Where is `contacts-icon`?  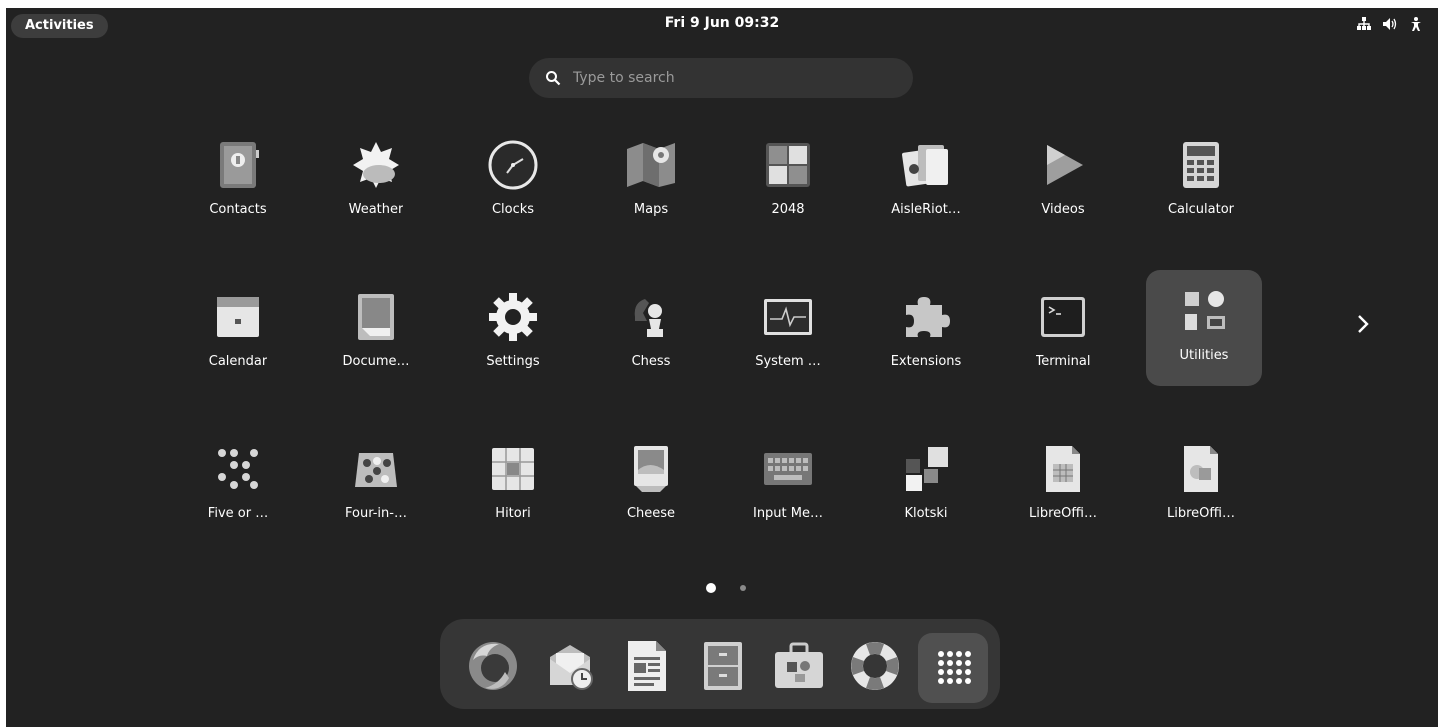 contacts-icon is located at coordinates (238, 165).